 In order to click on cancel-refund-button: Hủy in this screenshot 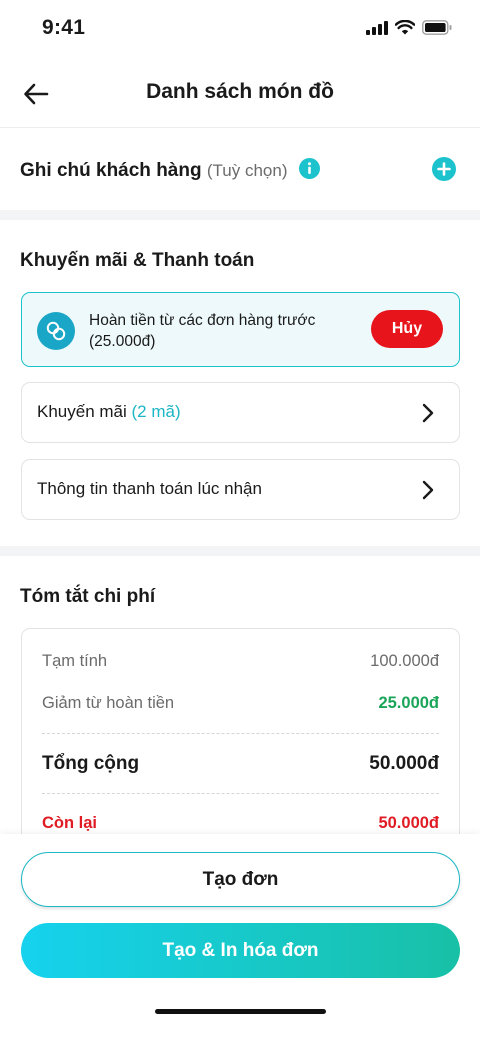, I will do `click(407, 329)`.